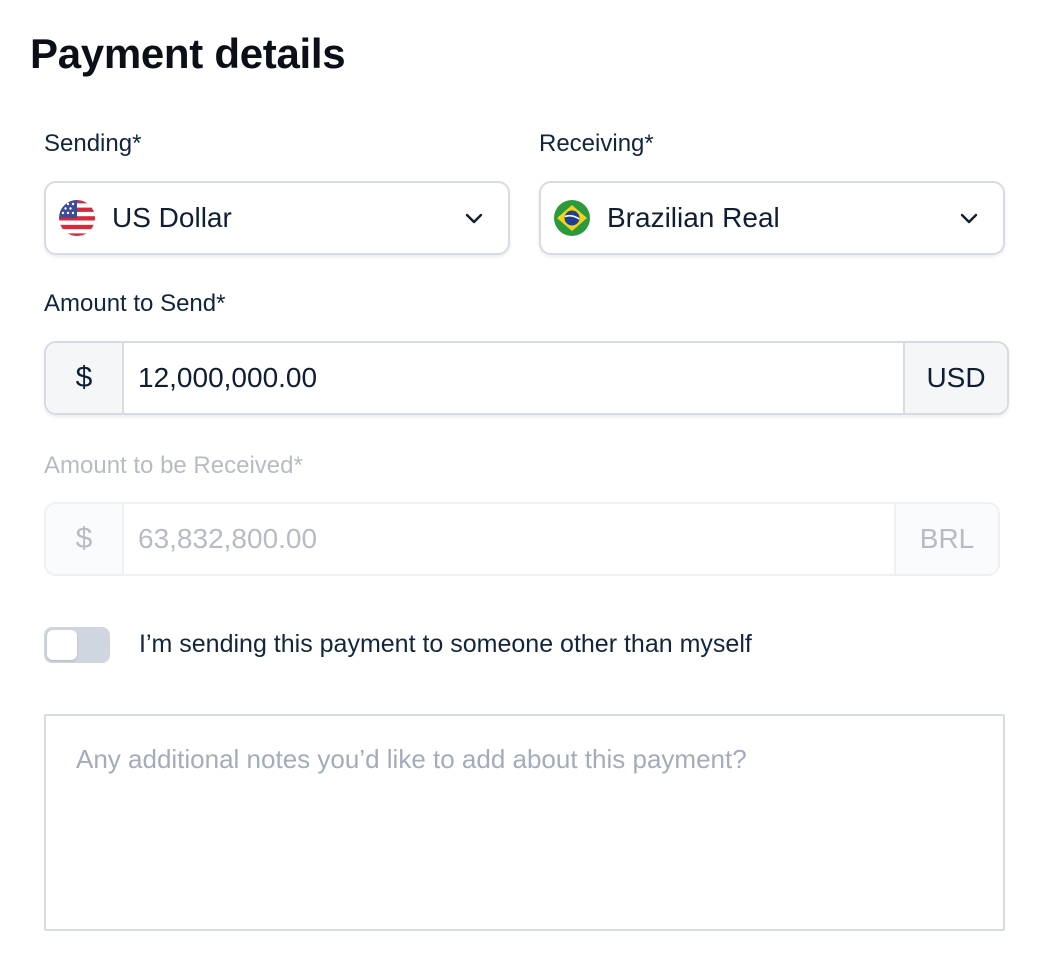 Image resolution: width=1048 pixels, height=960 pixels. I want to click on brazil-flag-icon, so click(572, 218).